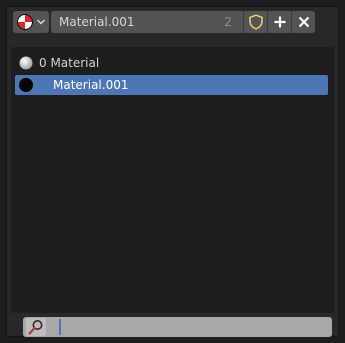 This screenshot has height=343, width=345. I want to click on close-icon, so click(304, 22).